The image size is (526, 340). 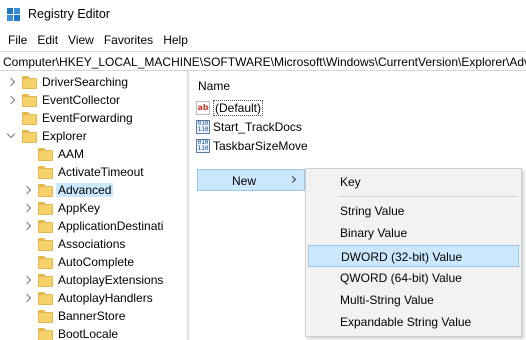 What do you see at coordinates (14, 15) in the screenshot?
I see `registry-editor-icon` at bounding box center [14, 15].